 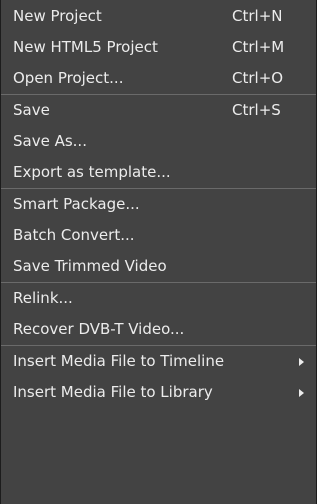 I want to click on menu-item-label: Insert Media File to Timeline, so click(x=119, y=361).